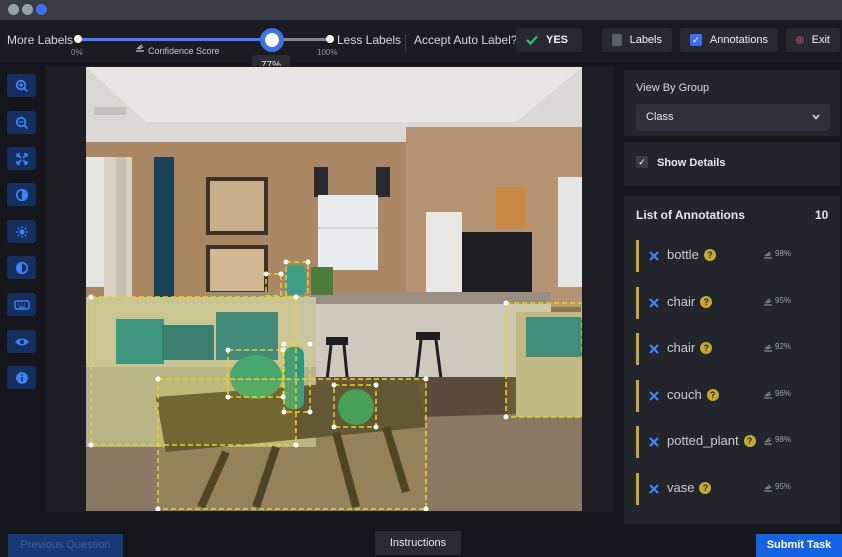  Describe the element at coordinates (330, 39) in the screenshot. I see `slider-max-handle` at that location.